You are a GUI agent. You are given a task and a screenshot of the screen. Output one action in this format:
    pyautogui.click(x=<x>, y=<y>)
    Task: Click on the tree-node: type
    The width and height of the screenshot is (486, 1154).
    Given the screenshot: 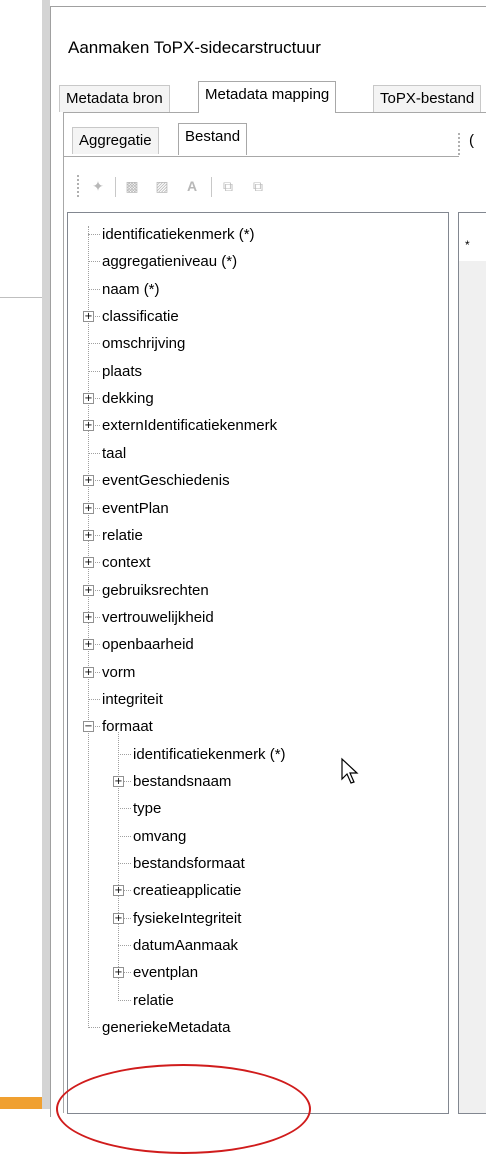 What is the action you would take?
    pyautogui.click(x=258, y=809)
    